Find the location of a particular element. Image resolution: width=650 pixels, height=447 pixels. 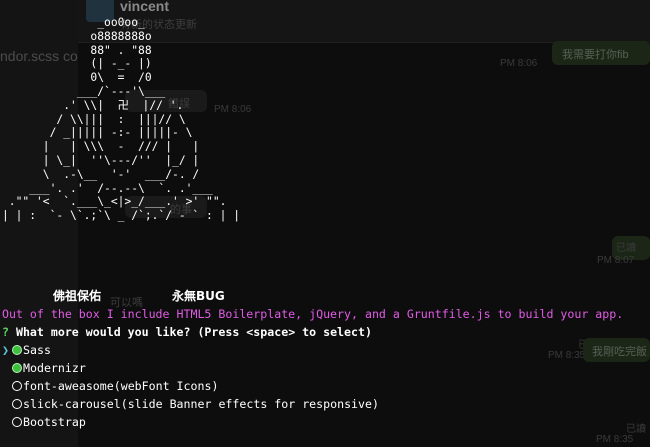

caption-left: 佛祖保佑 is located at coordinates (77, 296).